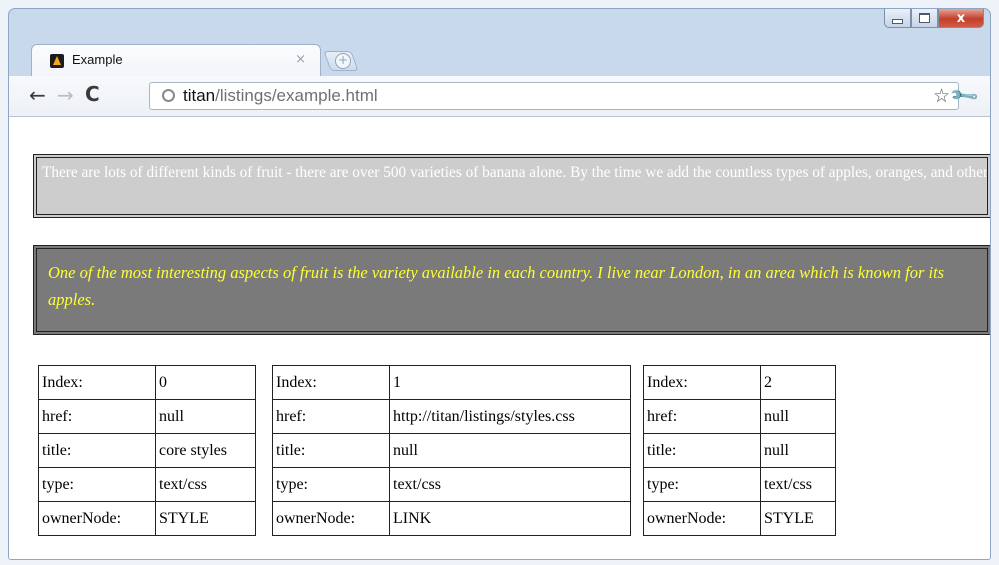  I want to click on window-close-button: x, so click(961, 18).